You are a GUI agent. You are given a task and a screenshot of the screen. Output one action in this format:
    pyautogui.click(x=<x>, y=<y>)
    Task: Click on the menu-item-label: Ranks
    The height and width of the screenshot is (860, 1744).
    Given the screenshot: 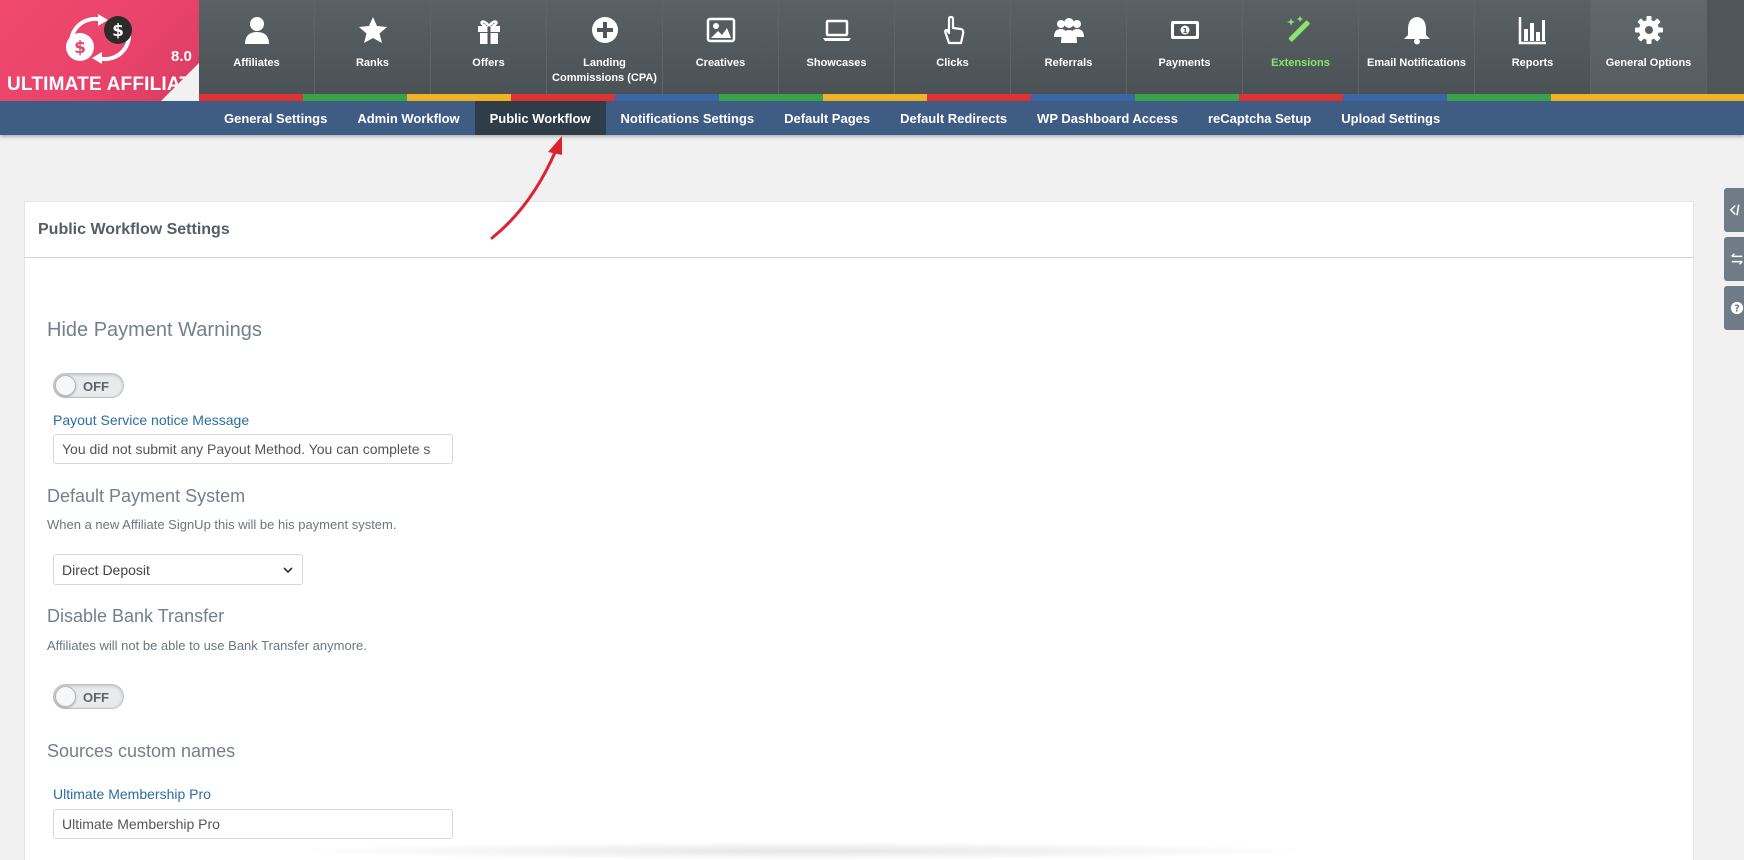 What is the action you would take?
    pyautogui.click(x=372, y=63)
    